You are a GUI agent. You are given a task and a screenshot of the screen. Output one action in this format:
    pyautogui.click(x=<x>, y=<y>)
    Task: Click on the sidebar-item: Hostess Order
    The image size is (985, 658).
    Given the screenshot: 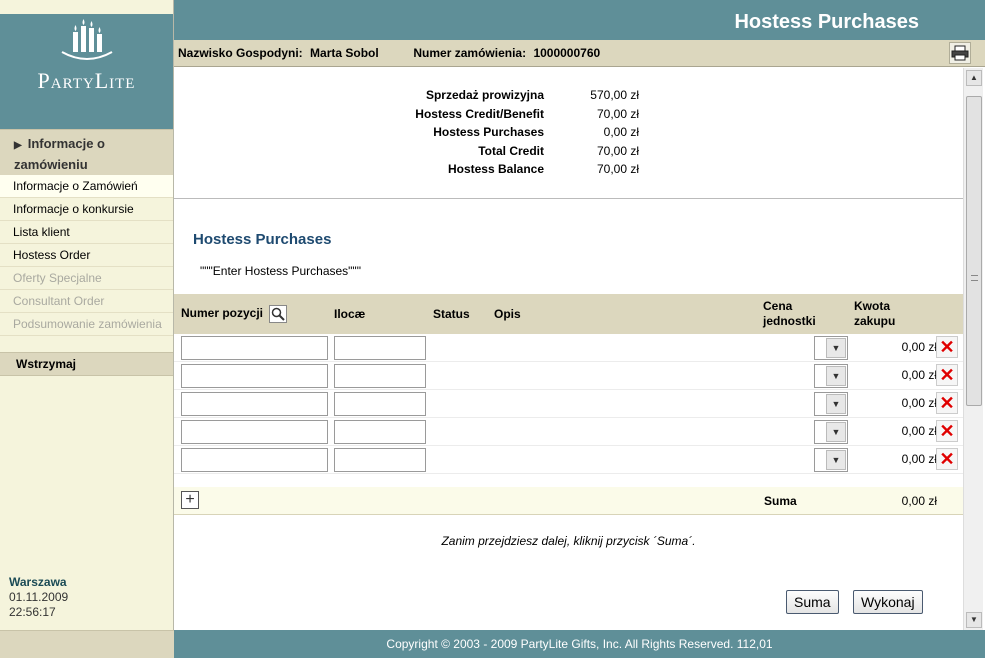 What is the action you would take?
    pyautogui.click(x=86, y=255)
    